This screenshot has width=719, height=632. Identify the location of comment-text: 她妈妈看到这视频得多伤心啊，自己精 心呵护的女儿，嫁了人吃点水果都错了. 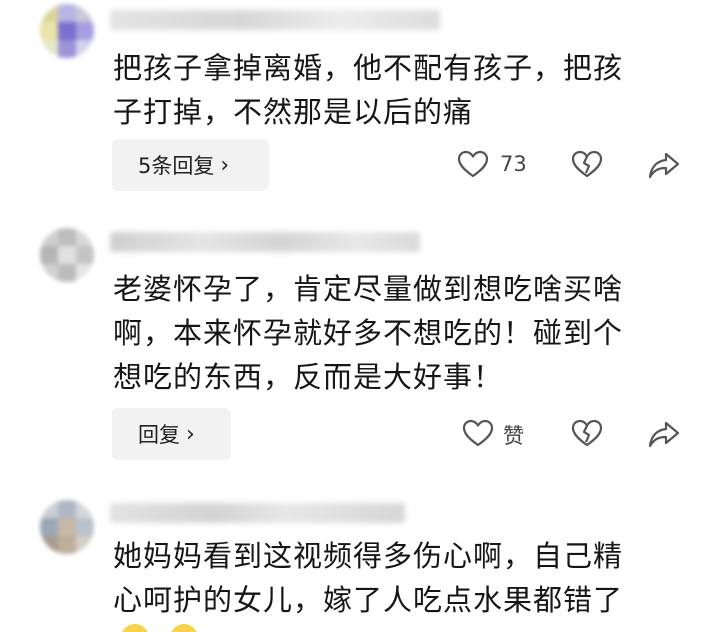
(393, 578).